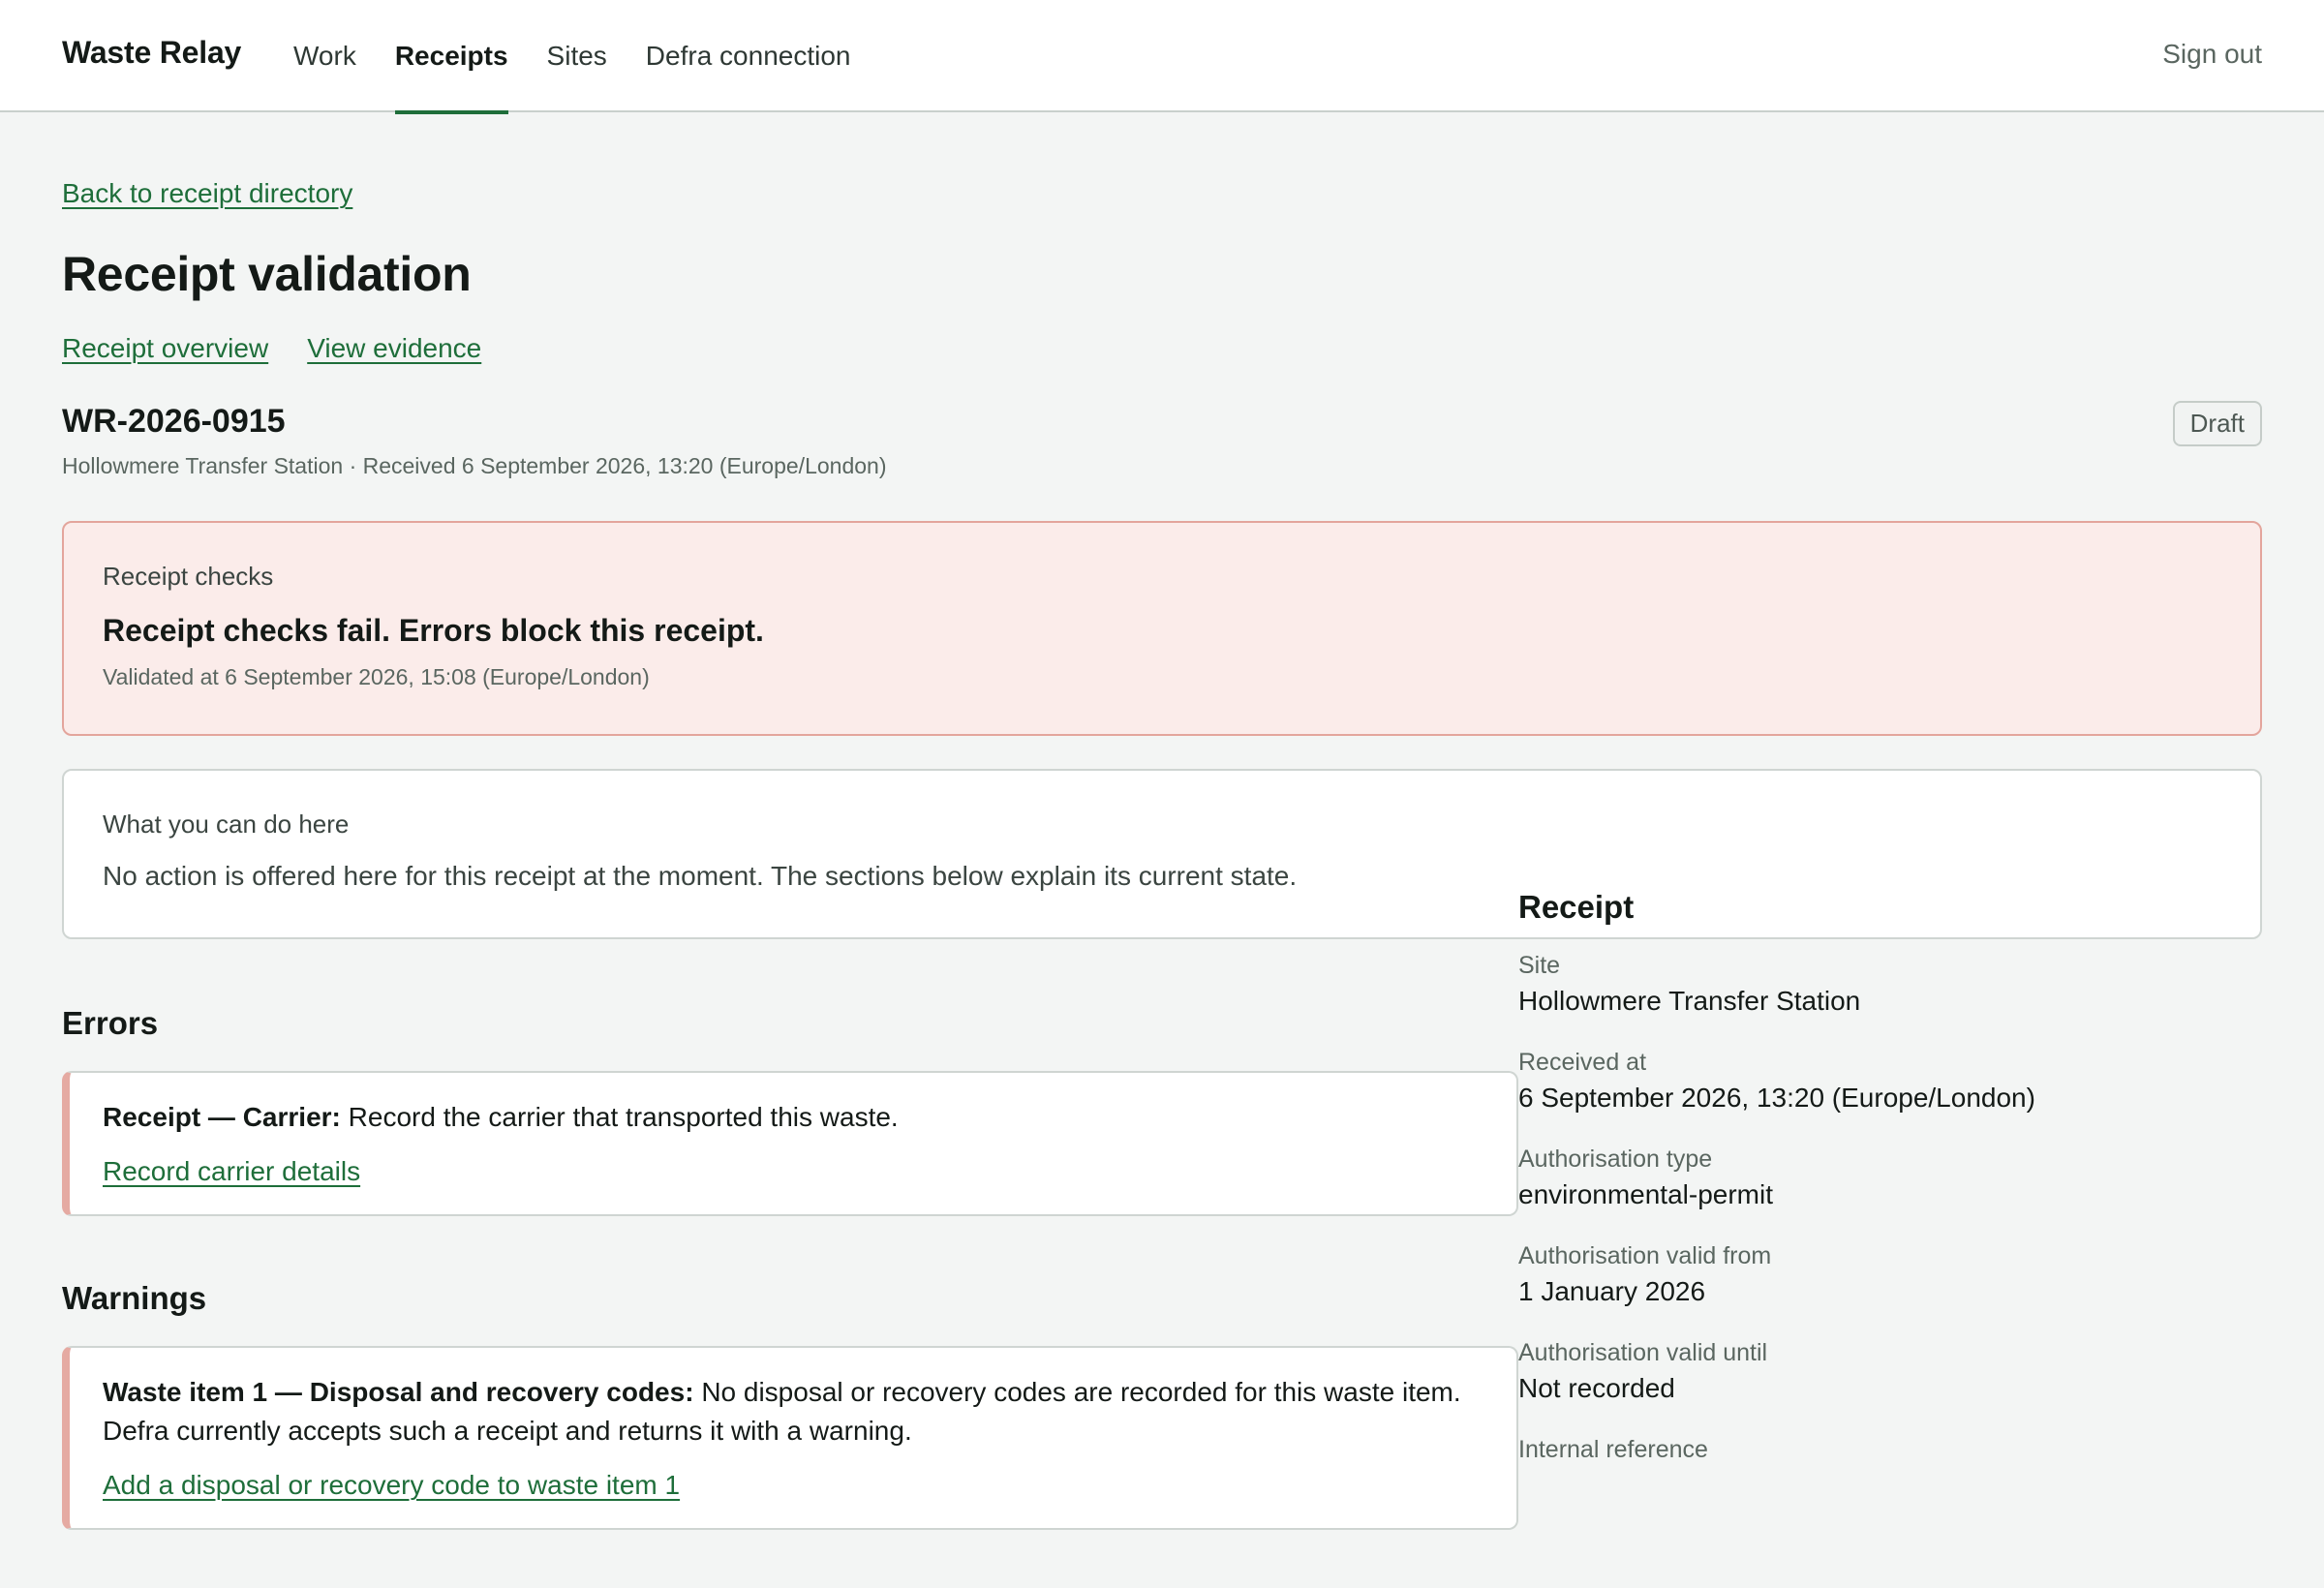 The width and height of the screenshot is (2324, 1588). Describe the element at coordinates (165, 348) in the screenshot. I see `receipt-overview-link: Receipt overview` at that location.